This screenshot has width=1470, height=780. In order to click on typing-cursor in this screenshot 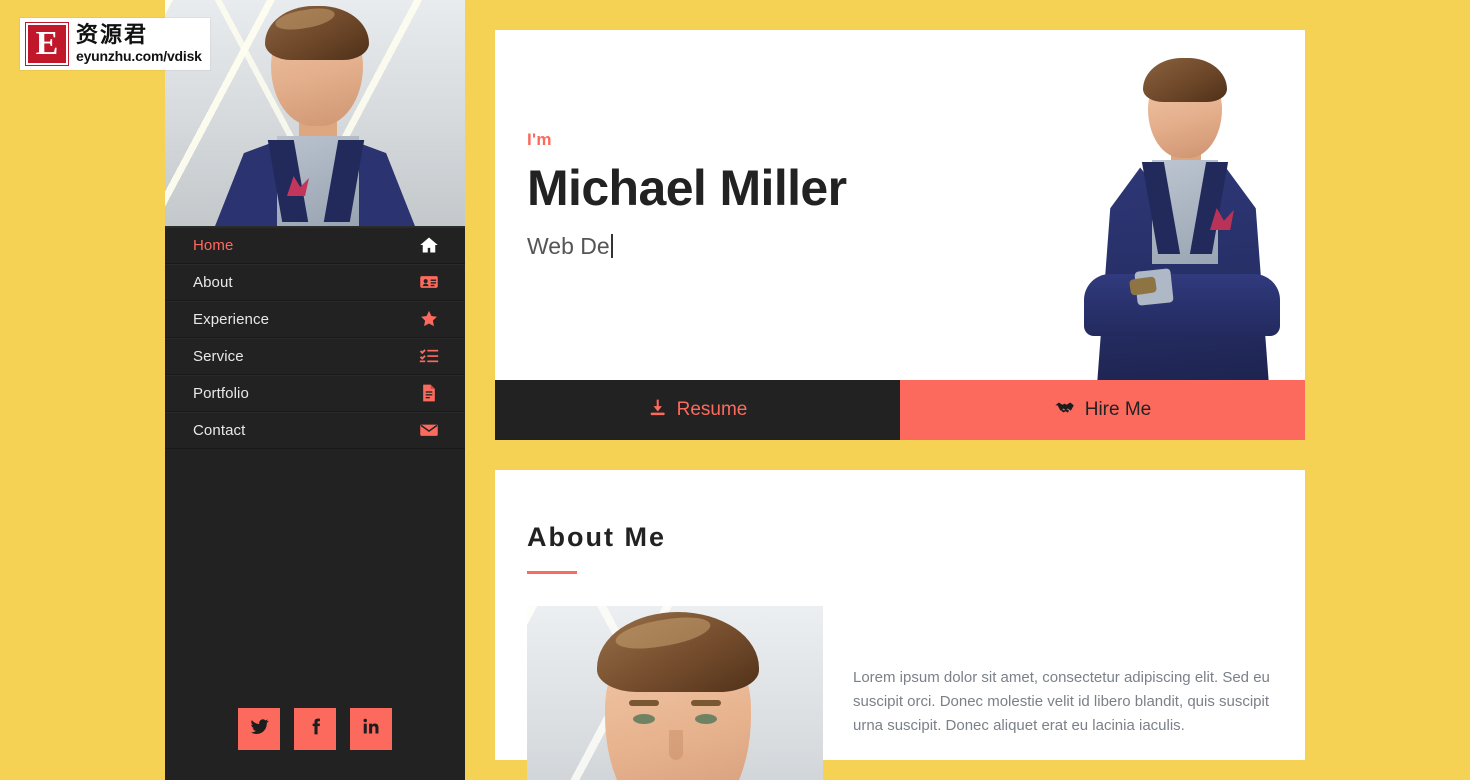, I will do `click(611, 246)`.